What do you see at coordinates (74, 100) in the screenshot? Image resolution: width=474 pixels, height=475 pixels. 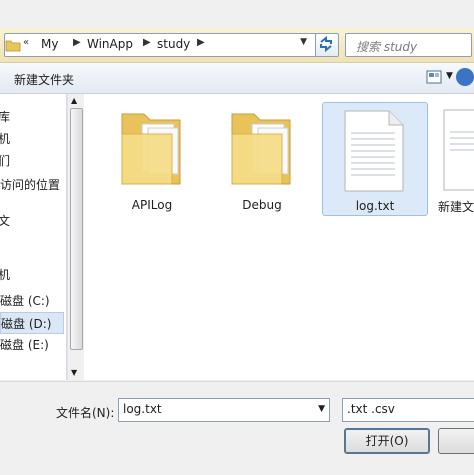 I see `scroll-up-icon: ▲` at bounding box center [74, 100].